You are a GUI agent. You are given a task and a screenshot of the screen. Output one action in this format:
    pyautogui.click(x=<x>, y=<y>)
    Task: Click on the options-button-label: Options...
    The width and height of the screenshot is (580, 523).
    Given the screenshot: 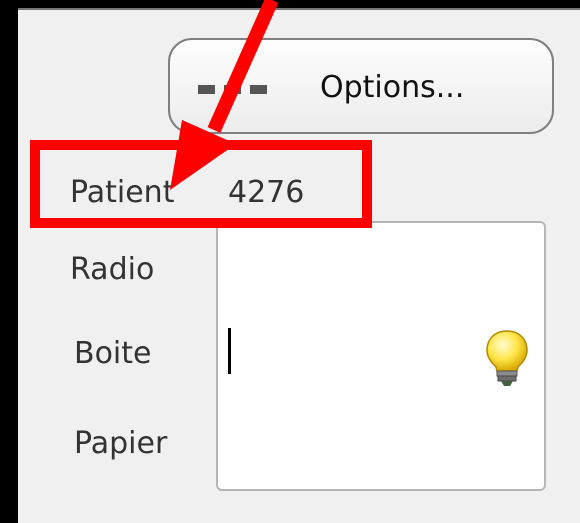 What is the action you would take?
    pyautogui.click(x=392, y=87)
    